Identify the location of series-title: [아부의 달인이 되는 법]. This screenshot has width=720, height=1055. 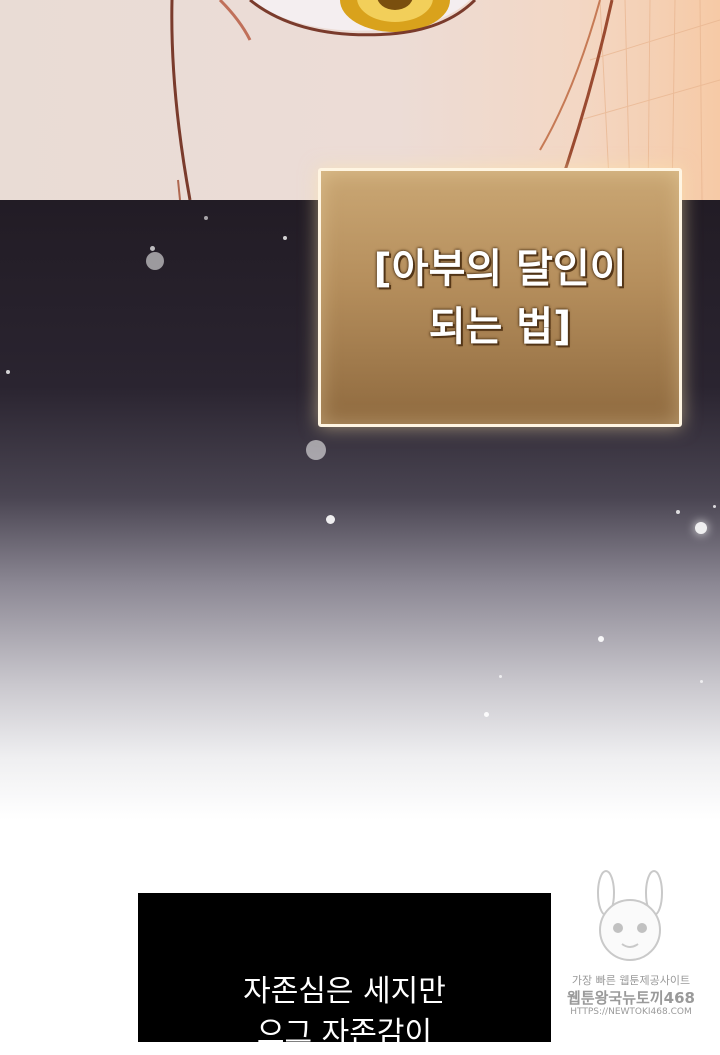
(500, 297).